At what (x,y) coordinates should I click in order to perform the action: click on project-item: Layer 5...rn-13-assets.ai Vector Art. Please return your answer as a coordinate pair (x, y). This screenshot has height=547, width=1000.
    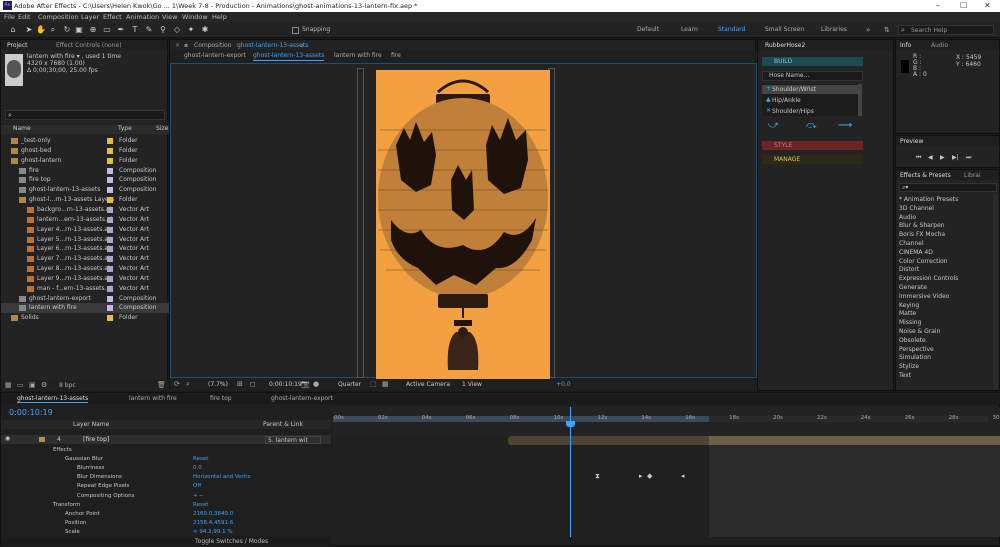
    Looking at the image, I should click on (85, 240).